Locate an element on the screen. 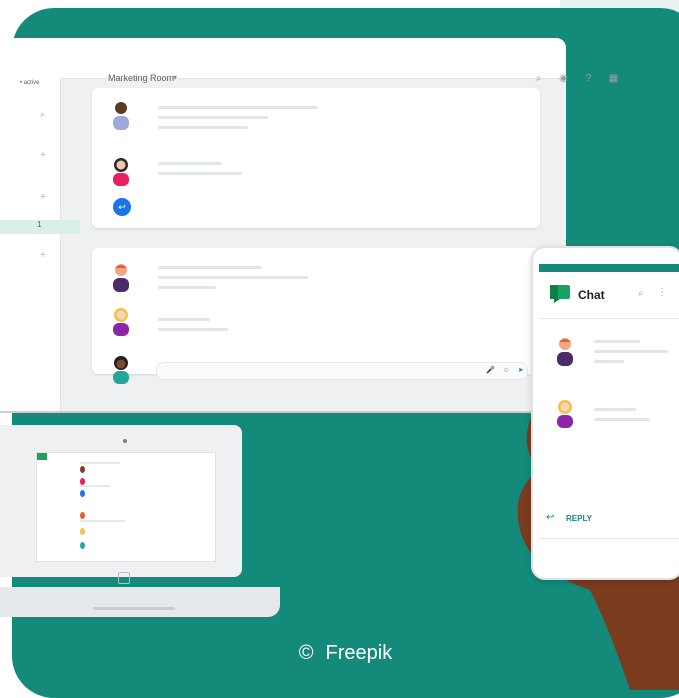  message-thread-card is located at coordinates (316, 158).